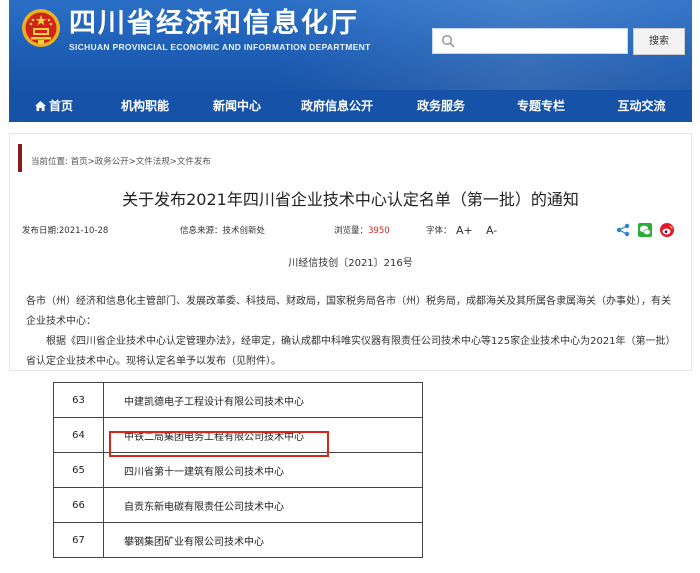  Describe the element at coordinates (244, 231) in the screenshot. I see `source-value: 技术创新处` at that location.